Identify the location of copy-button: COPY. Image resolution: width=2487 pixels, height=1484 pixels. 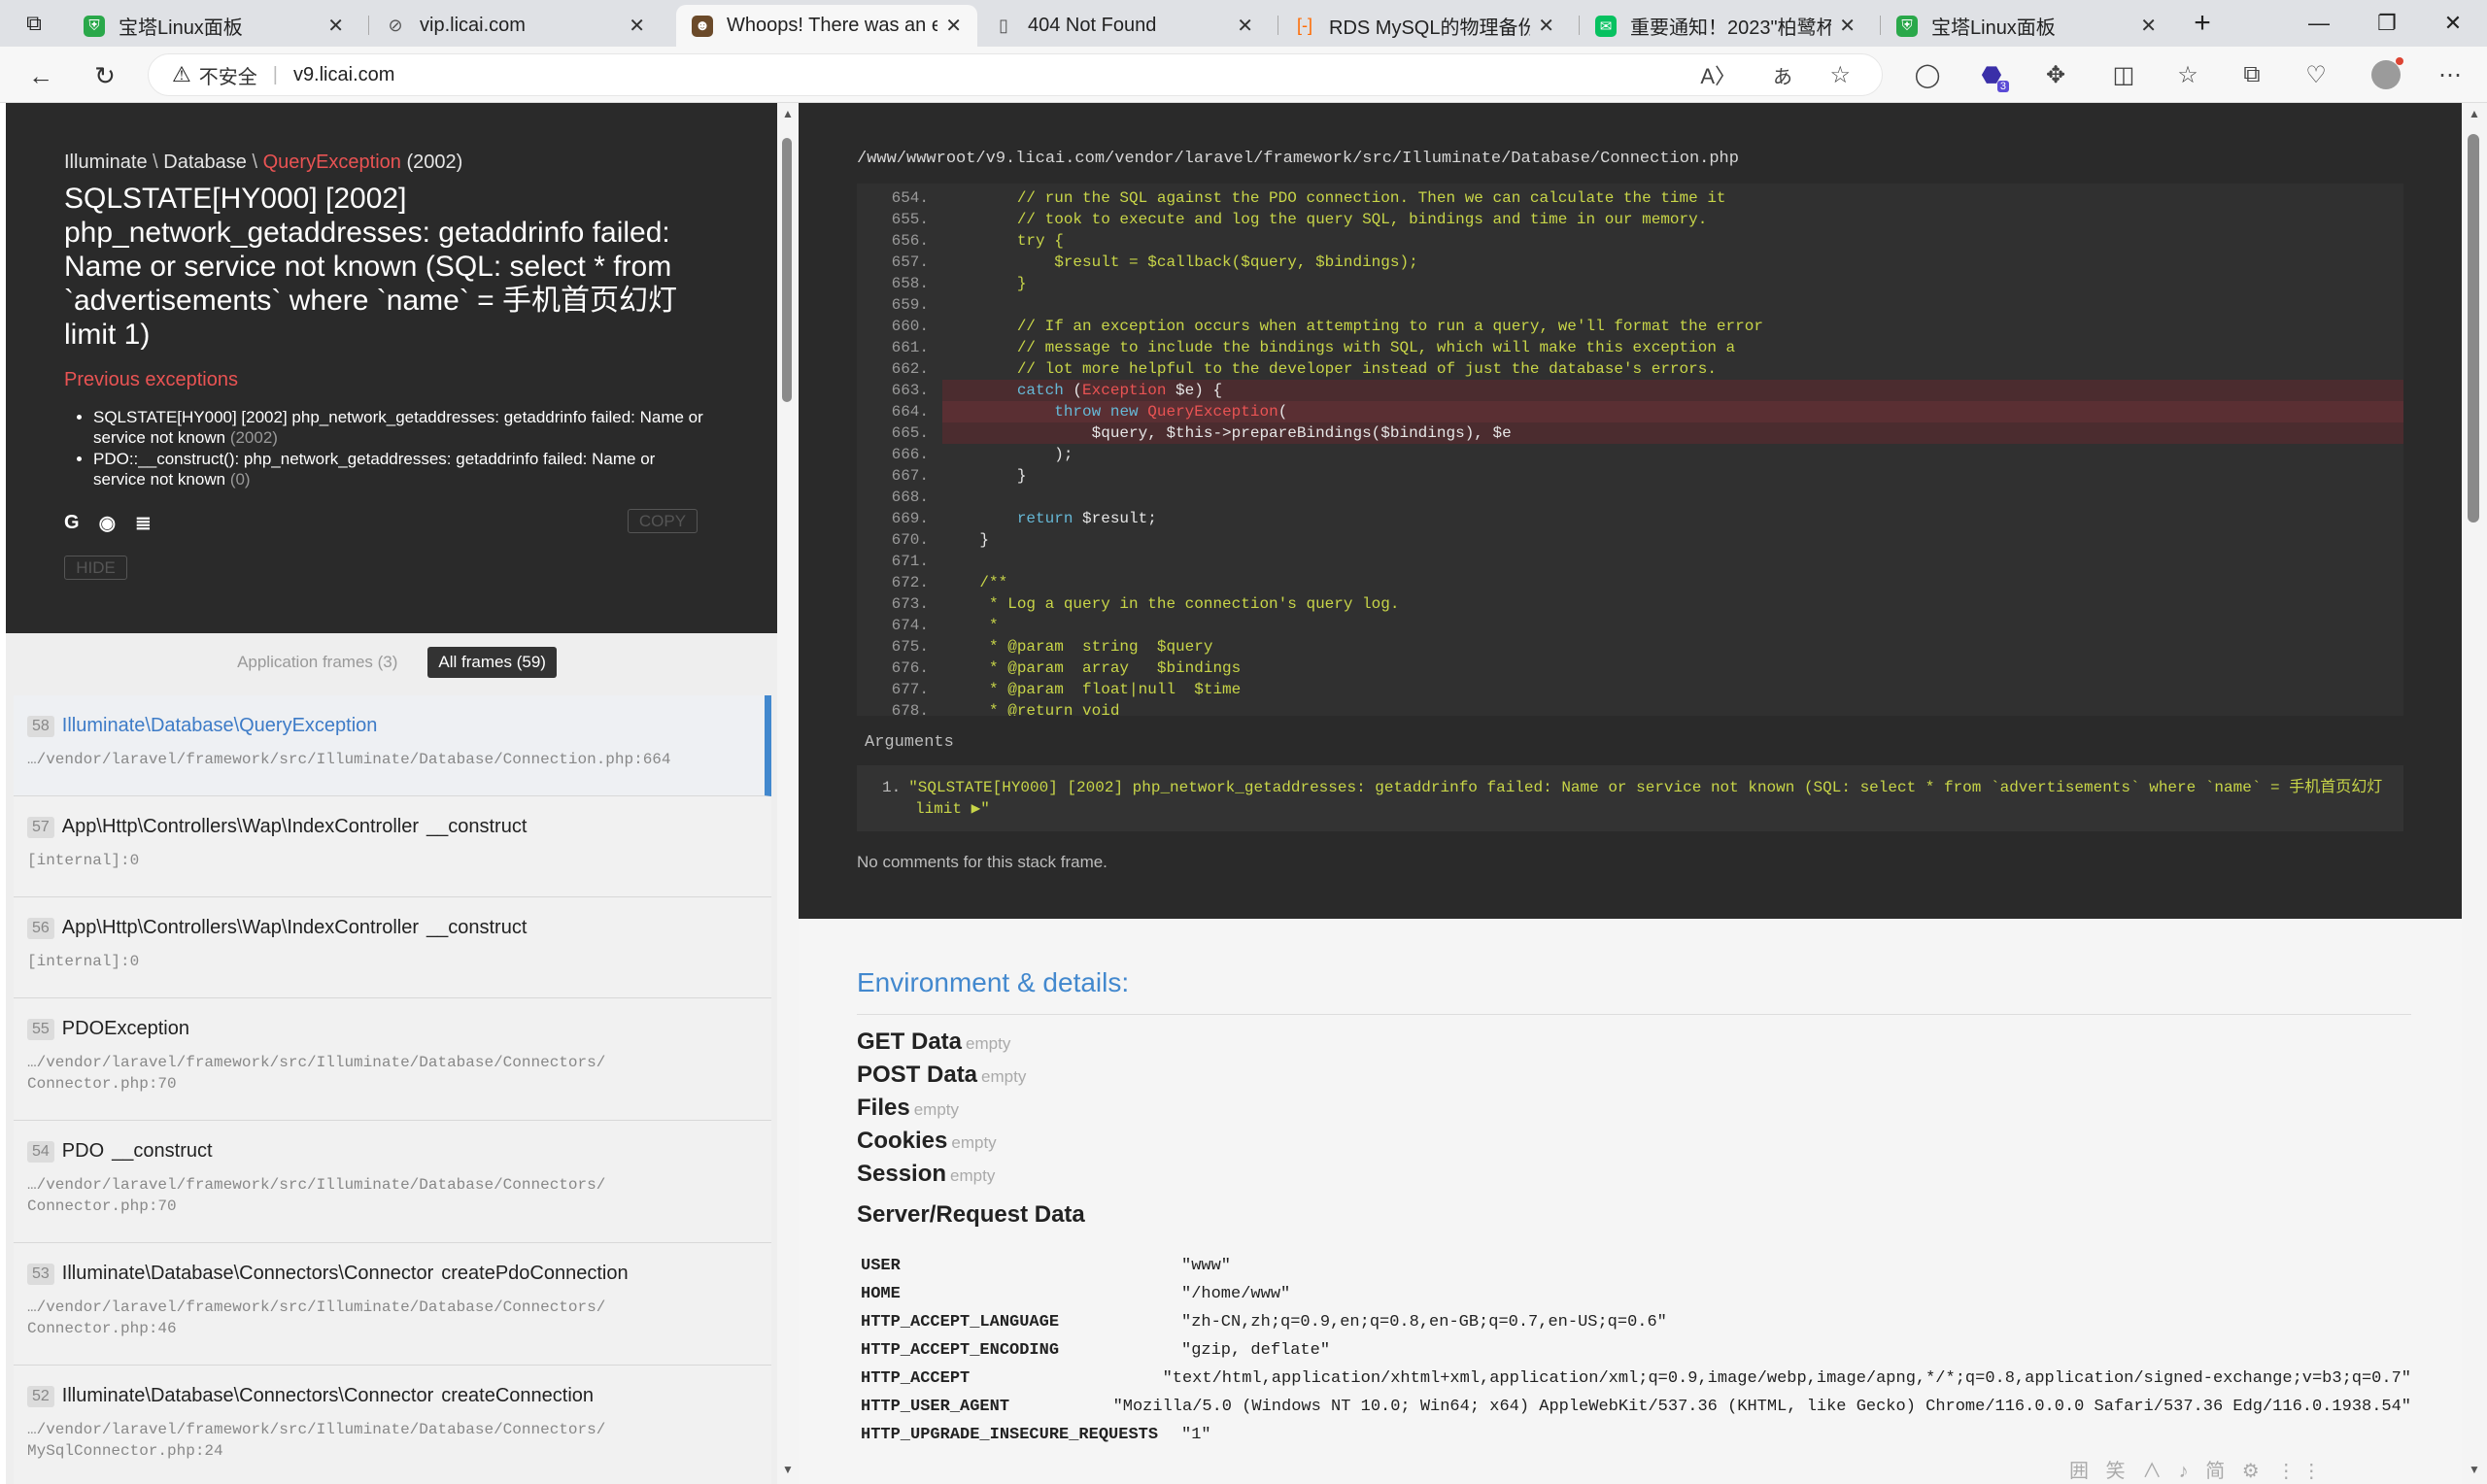
(663, 521).